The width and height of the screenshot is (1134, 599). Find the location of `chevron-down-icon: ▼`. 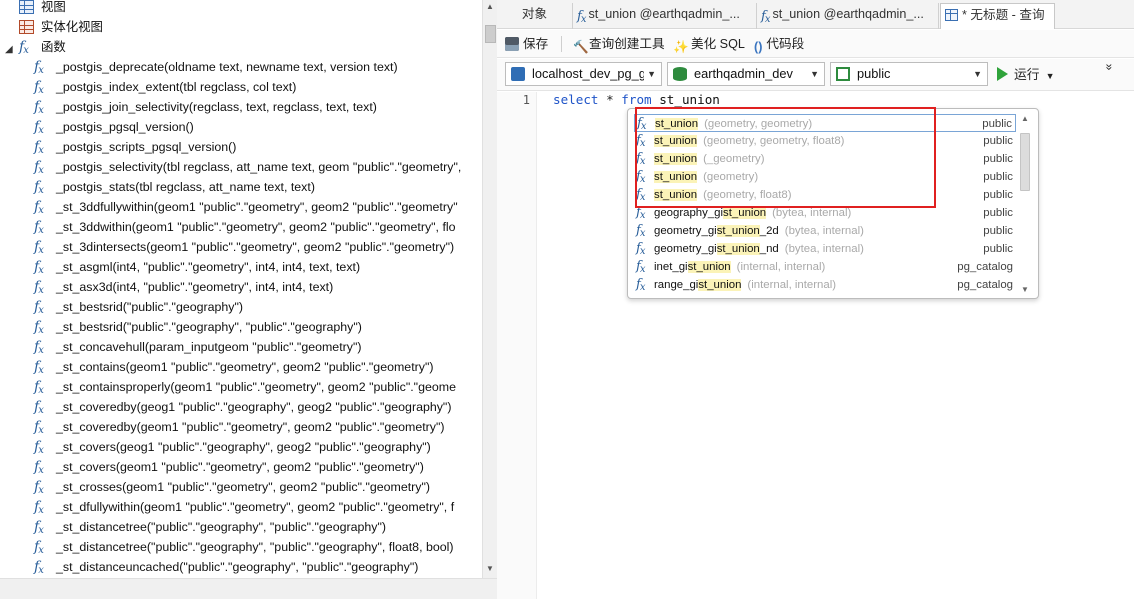

chevron-down-icon: ▼ is located at coordinates (1050, 76).